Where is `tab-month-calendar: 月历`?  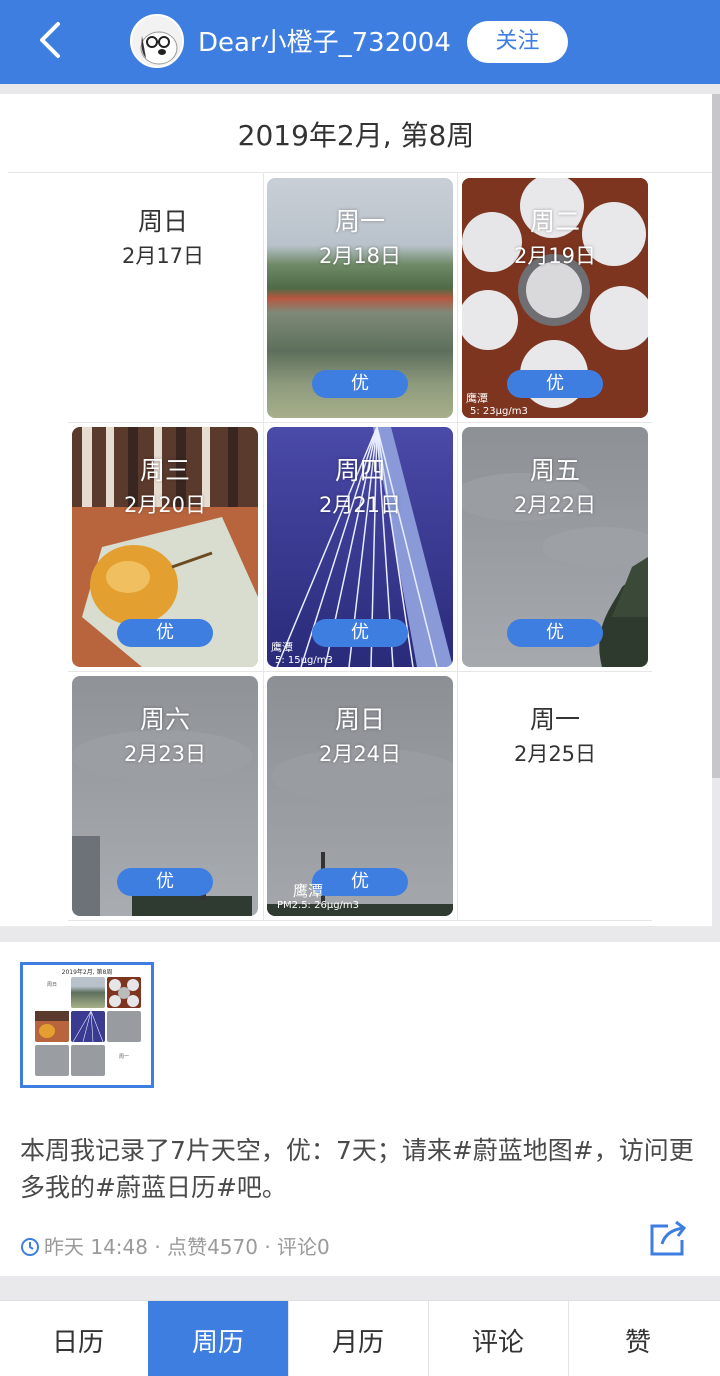 tab-month-calendar: 月历 is located at coordinates (358, 1338).